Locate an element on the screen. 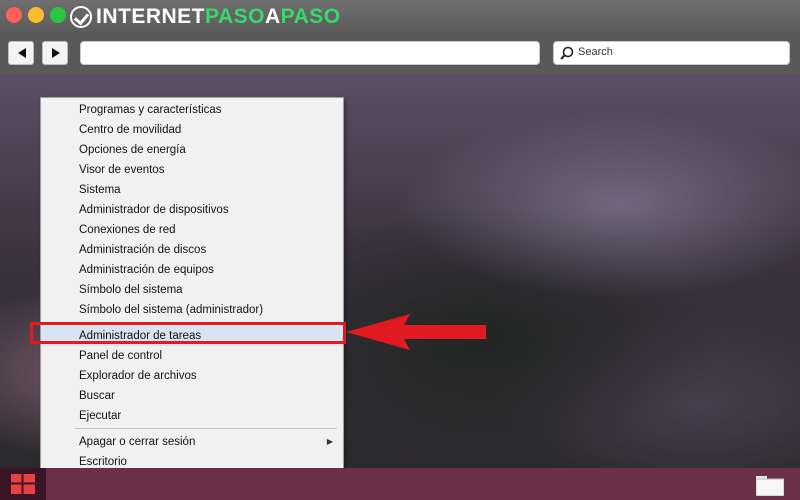 The height and width of the screenshot is (500, 800). back-arrow-icon is located at coordinates (22, 53).